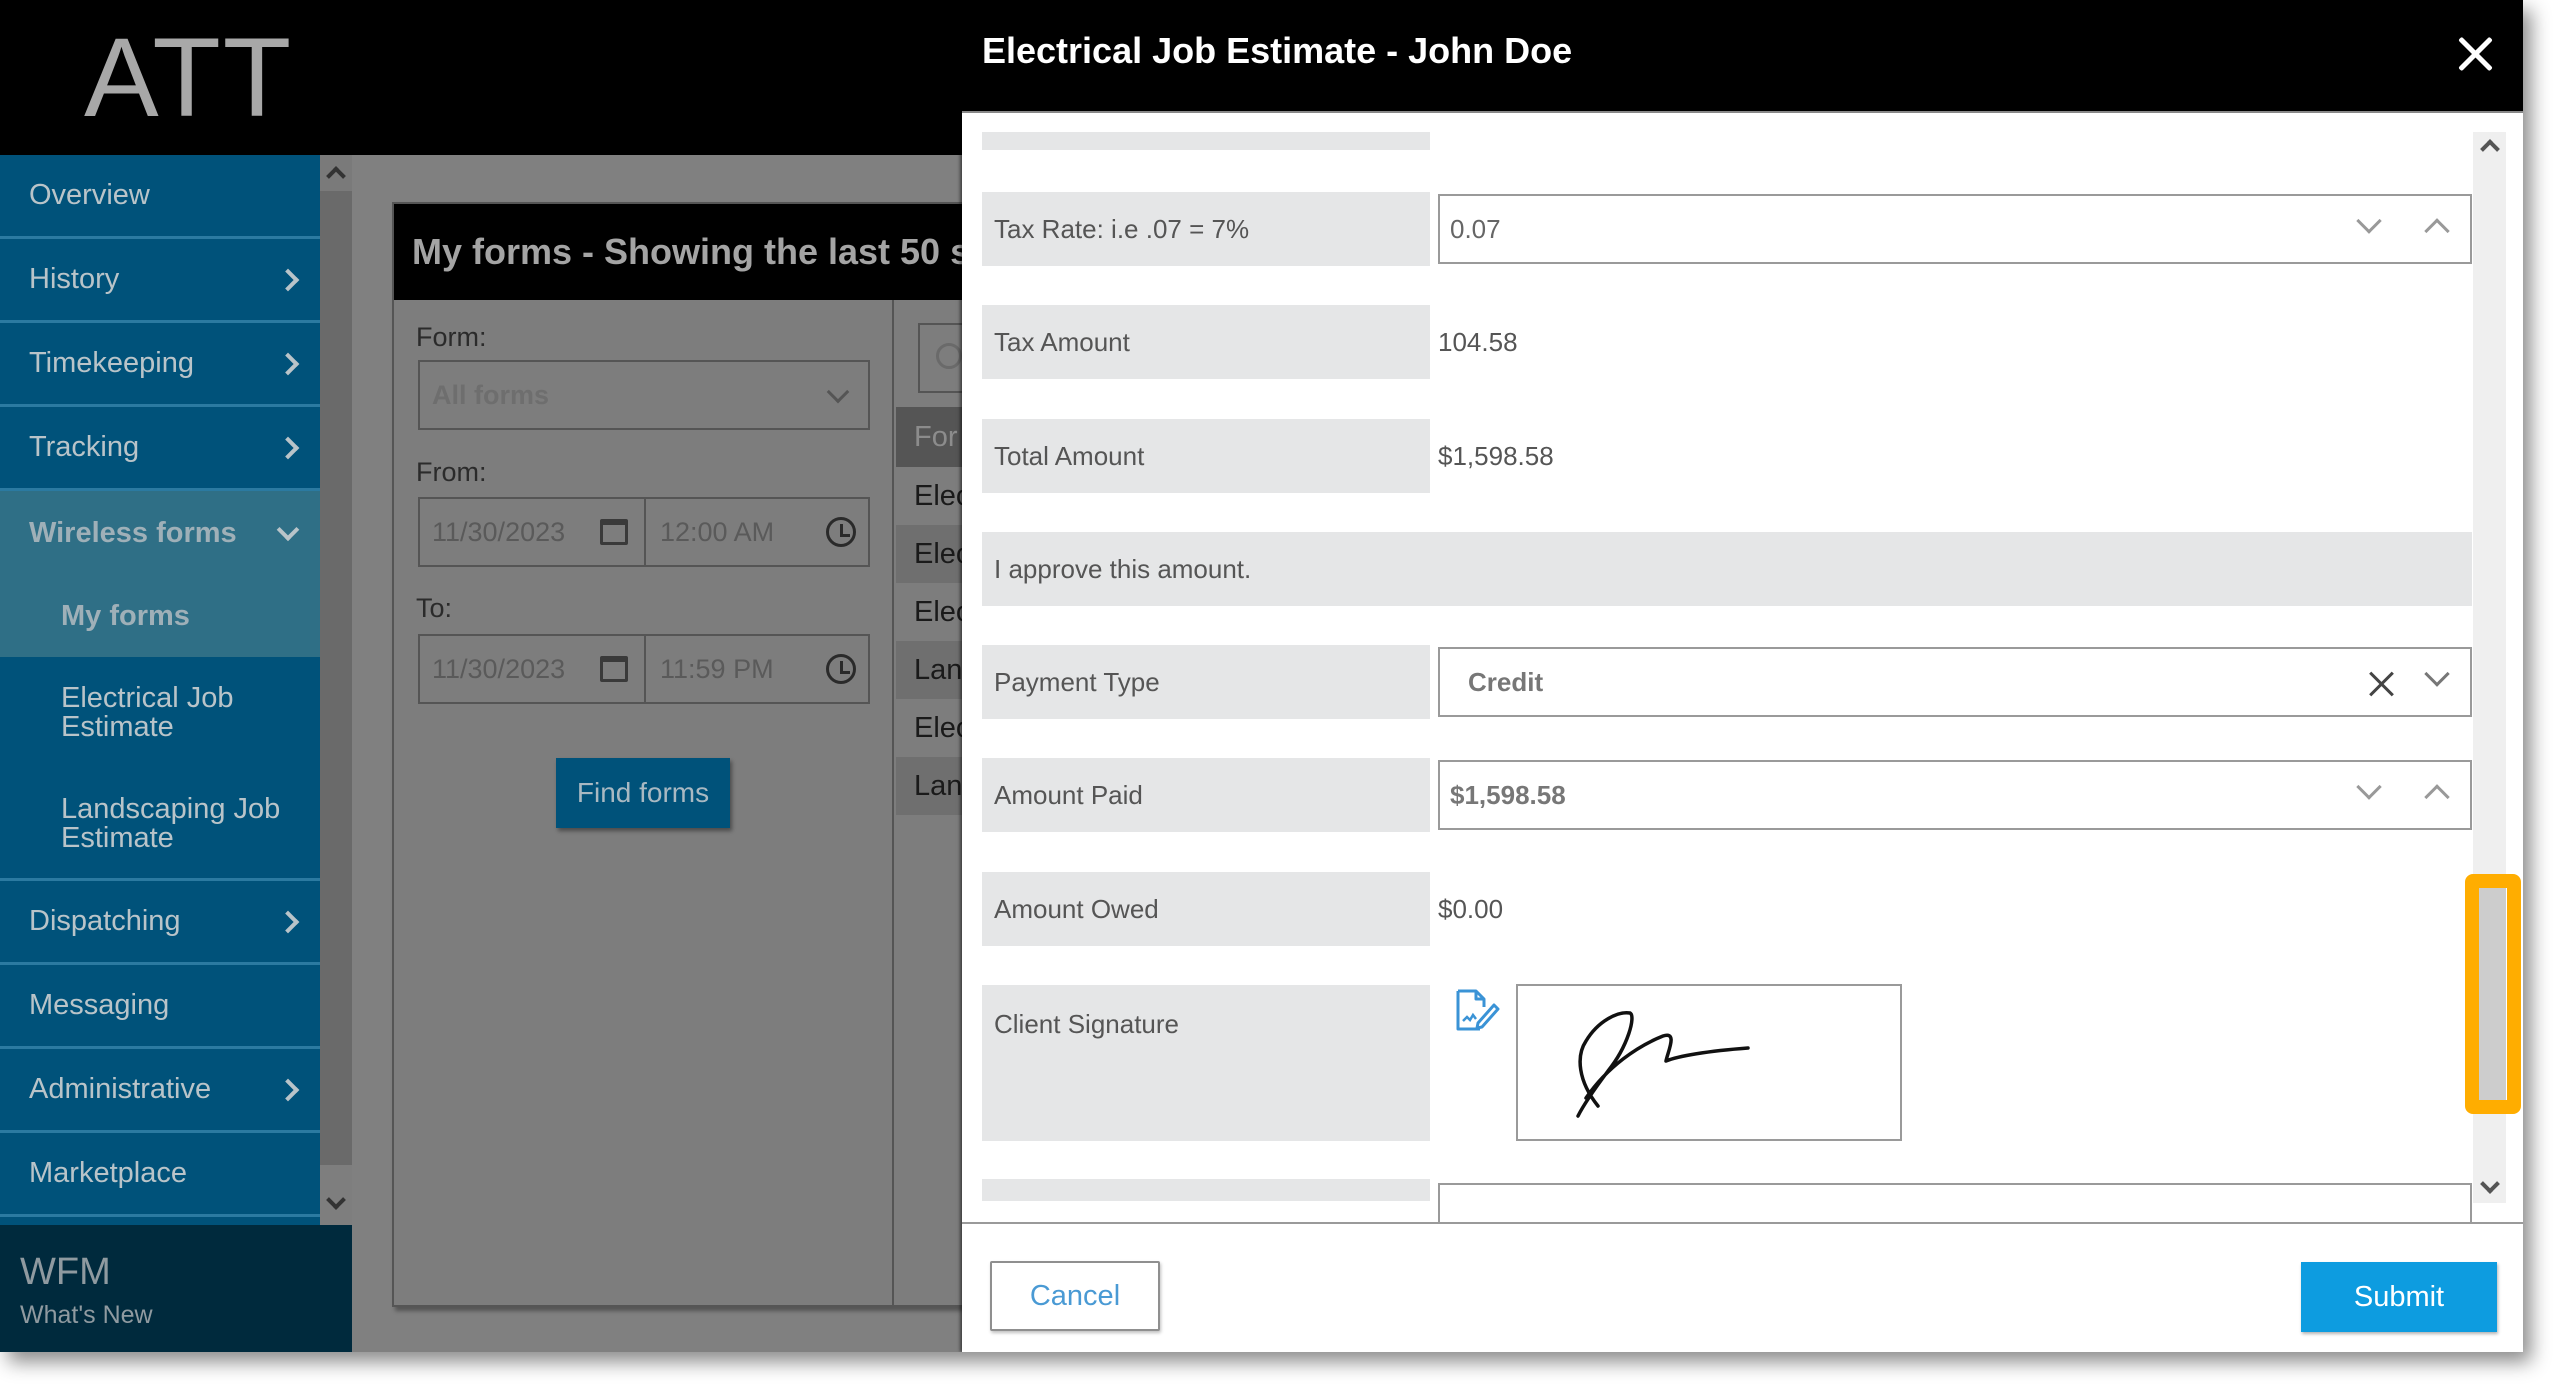 Image resolution: width=2560 pixels, height=1388 pixels. Describe the element at coordinates (336, 690) in the screenshot. I see `sidebar-scrollbar` at that location.